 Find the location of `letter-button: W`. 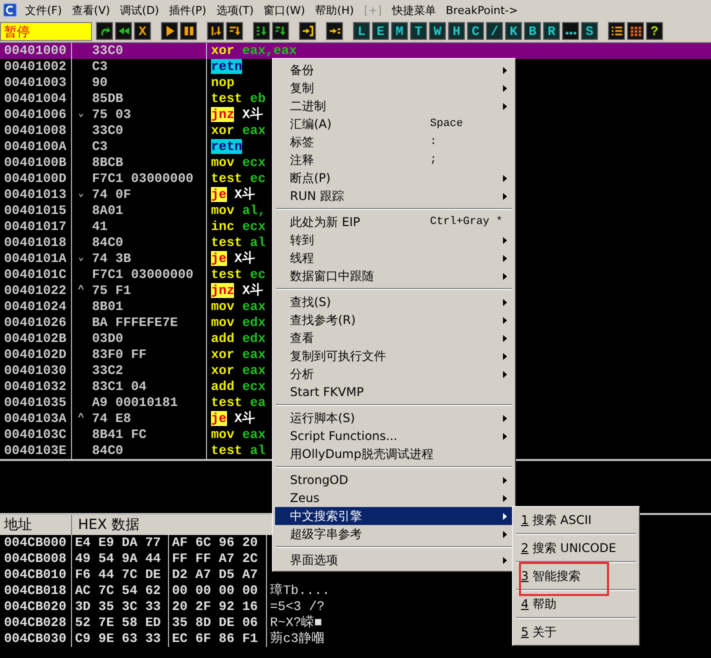

letter-button: W is located at coordinates (437, 31).